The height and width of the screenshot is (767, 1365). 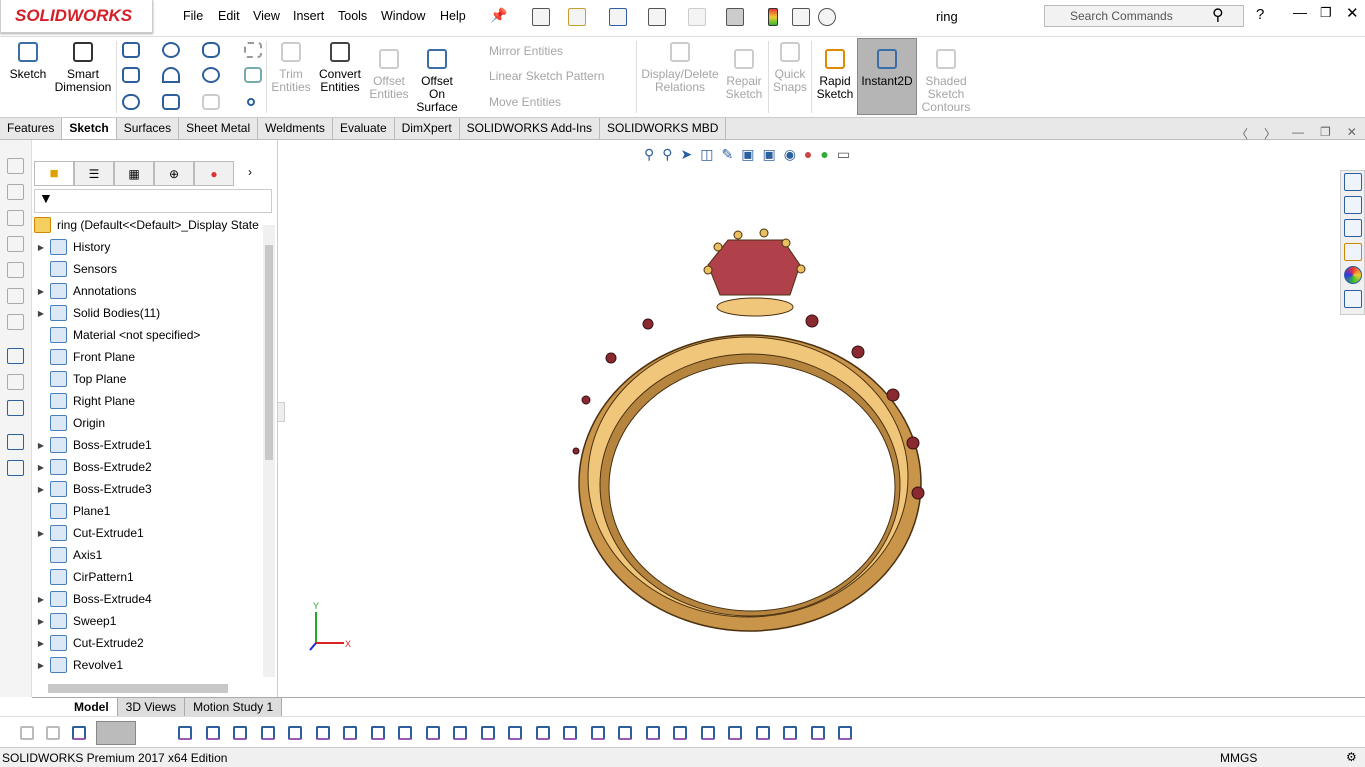 I want to click on tree-item: ▶ Boss-Extrude2, so click(x=92, y=467).